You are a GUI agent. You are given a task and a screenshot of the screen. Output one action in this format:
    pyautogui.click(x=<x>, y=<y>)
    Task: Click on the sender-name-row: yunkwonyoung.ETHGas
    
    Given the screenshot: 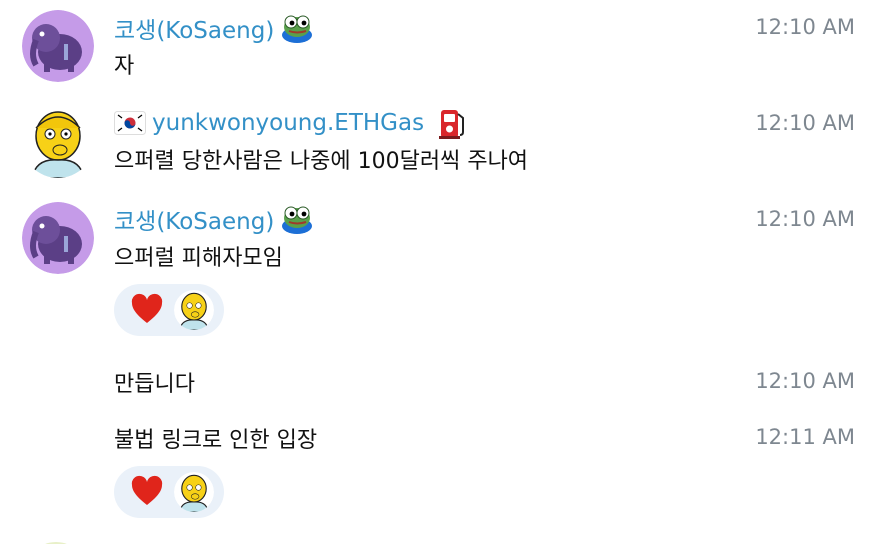 What is the action you would take?
    pyautogui.click(x=291, y=123)
    